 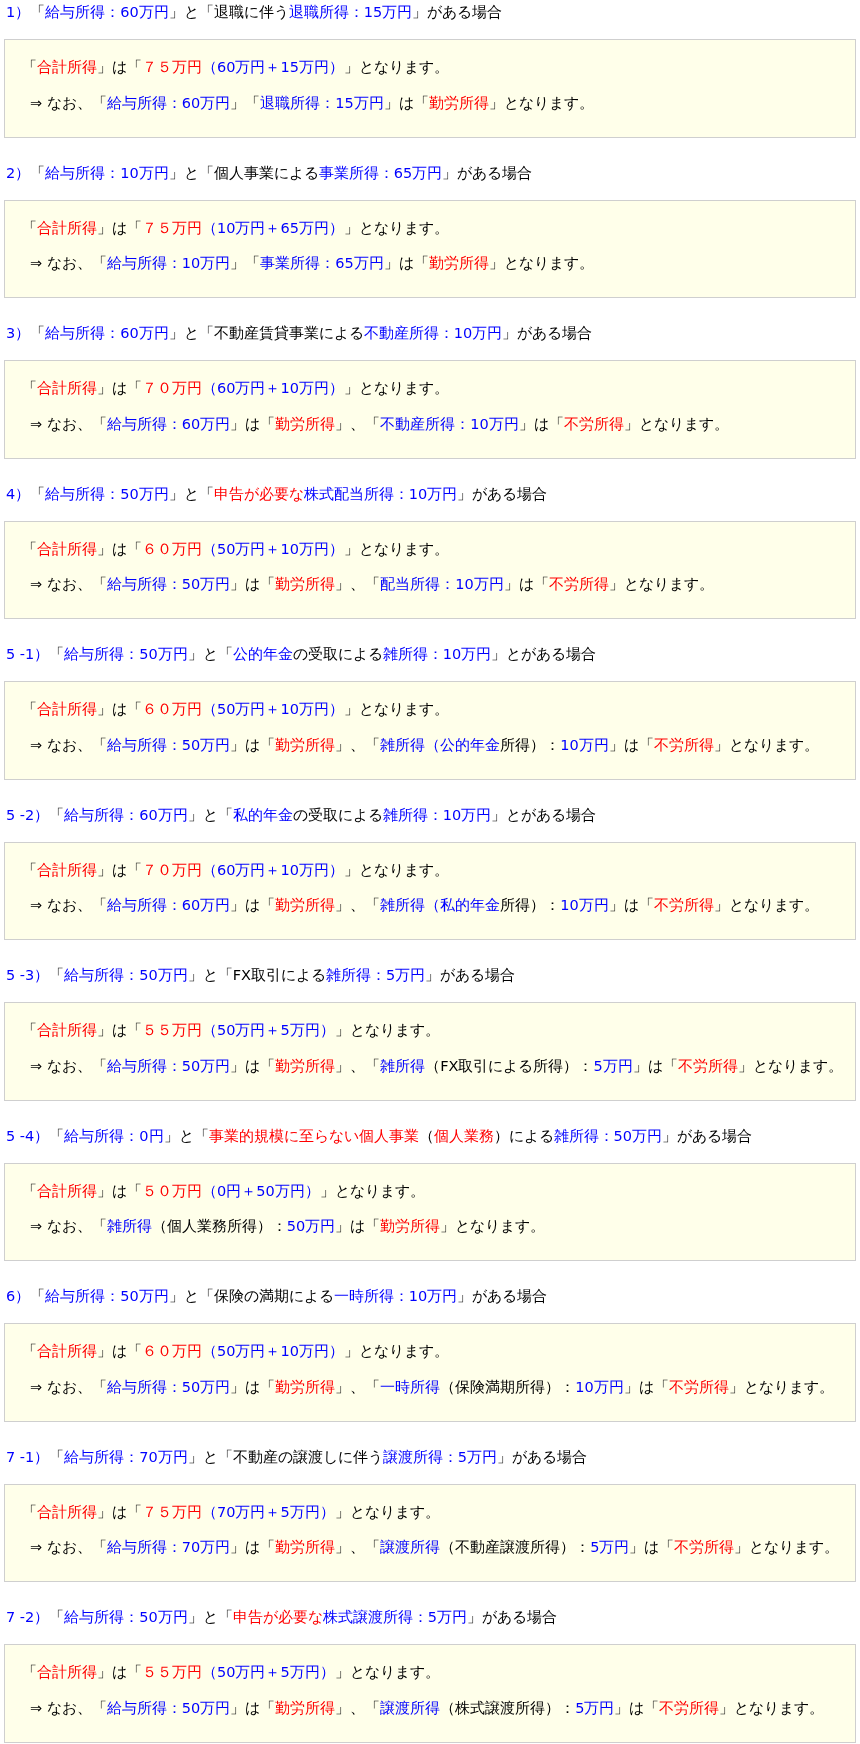 What do you see at coordinates (435, 1547) in the screenshot?
I see `note-text: ⇒ なお、「給与所得：70万円」は「勤労所得」、「譲渡所得（不動産譲渡所得）：5万円」は「不労所得」となります。` at bounding box center [435, 1547].